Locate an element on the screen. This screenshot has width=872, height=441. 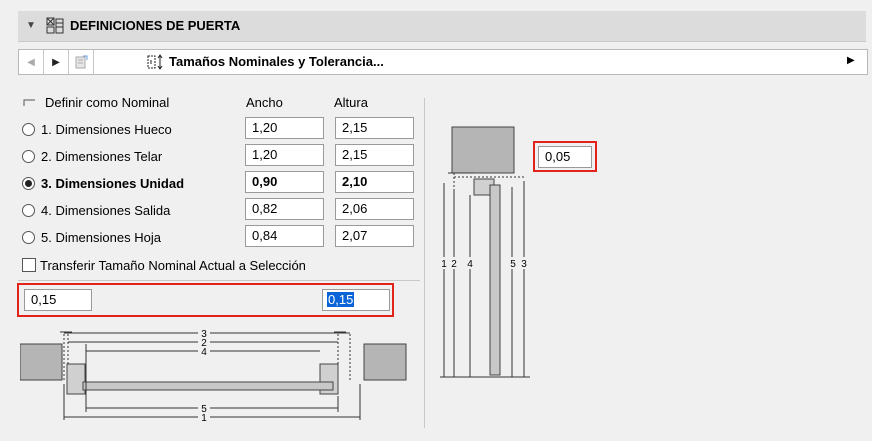
height-field: 2,07 is located at coordinates (374, 236).